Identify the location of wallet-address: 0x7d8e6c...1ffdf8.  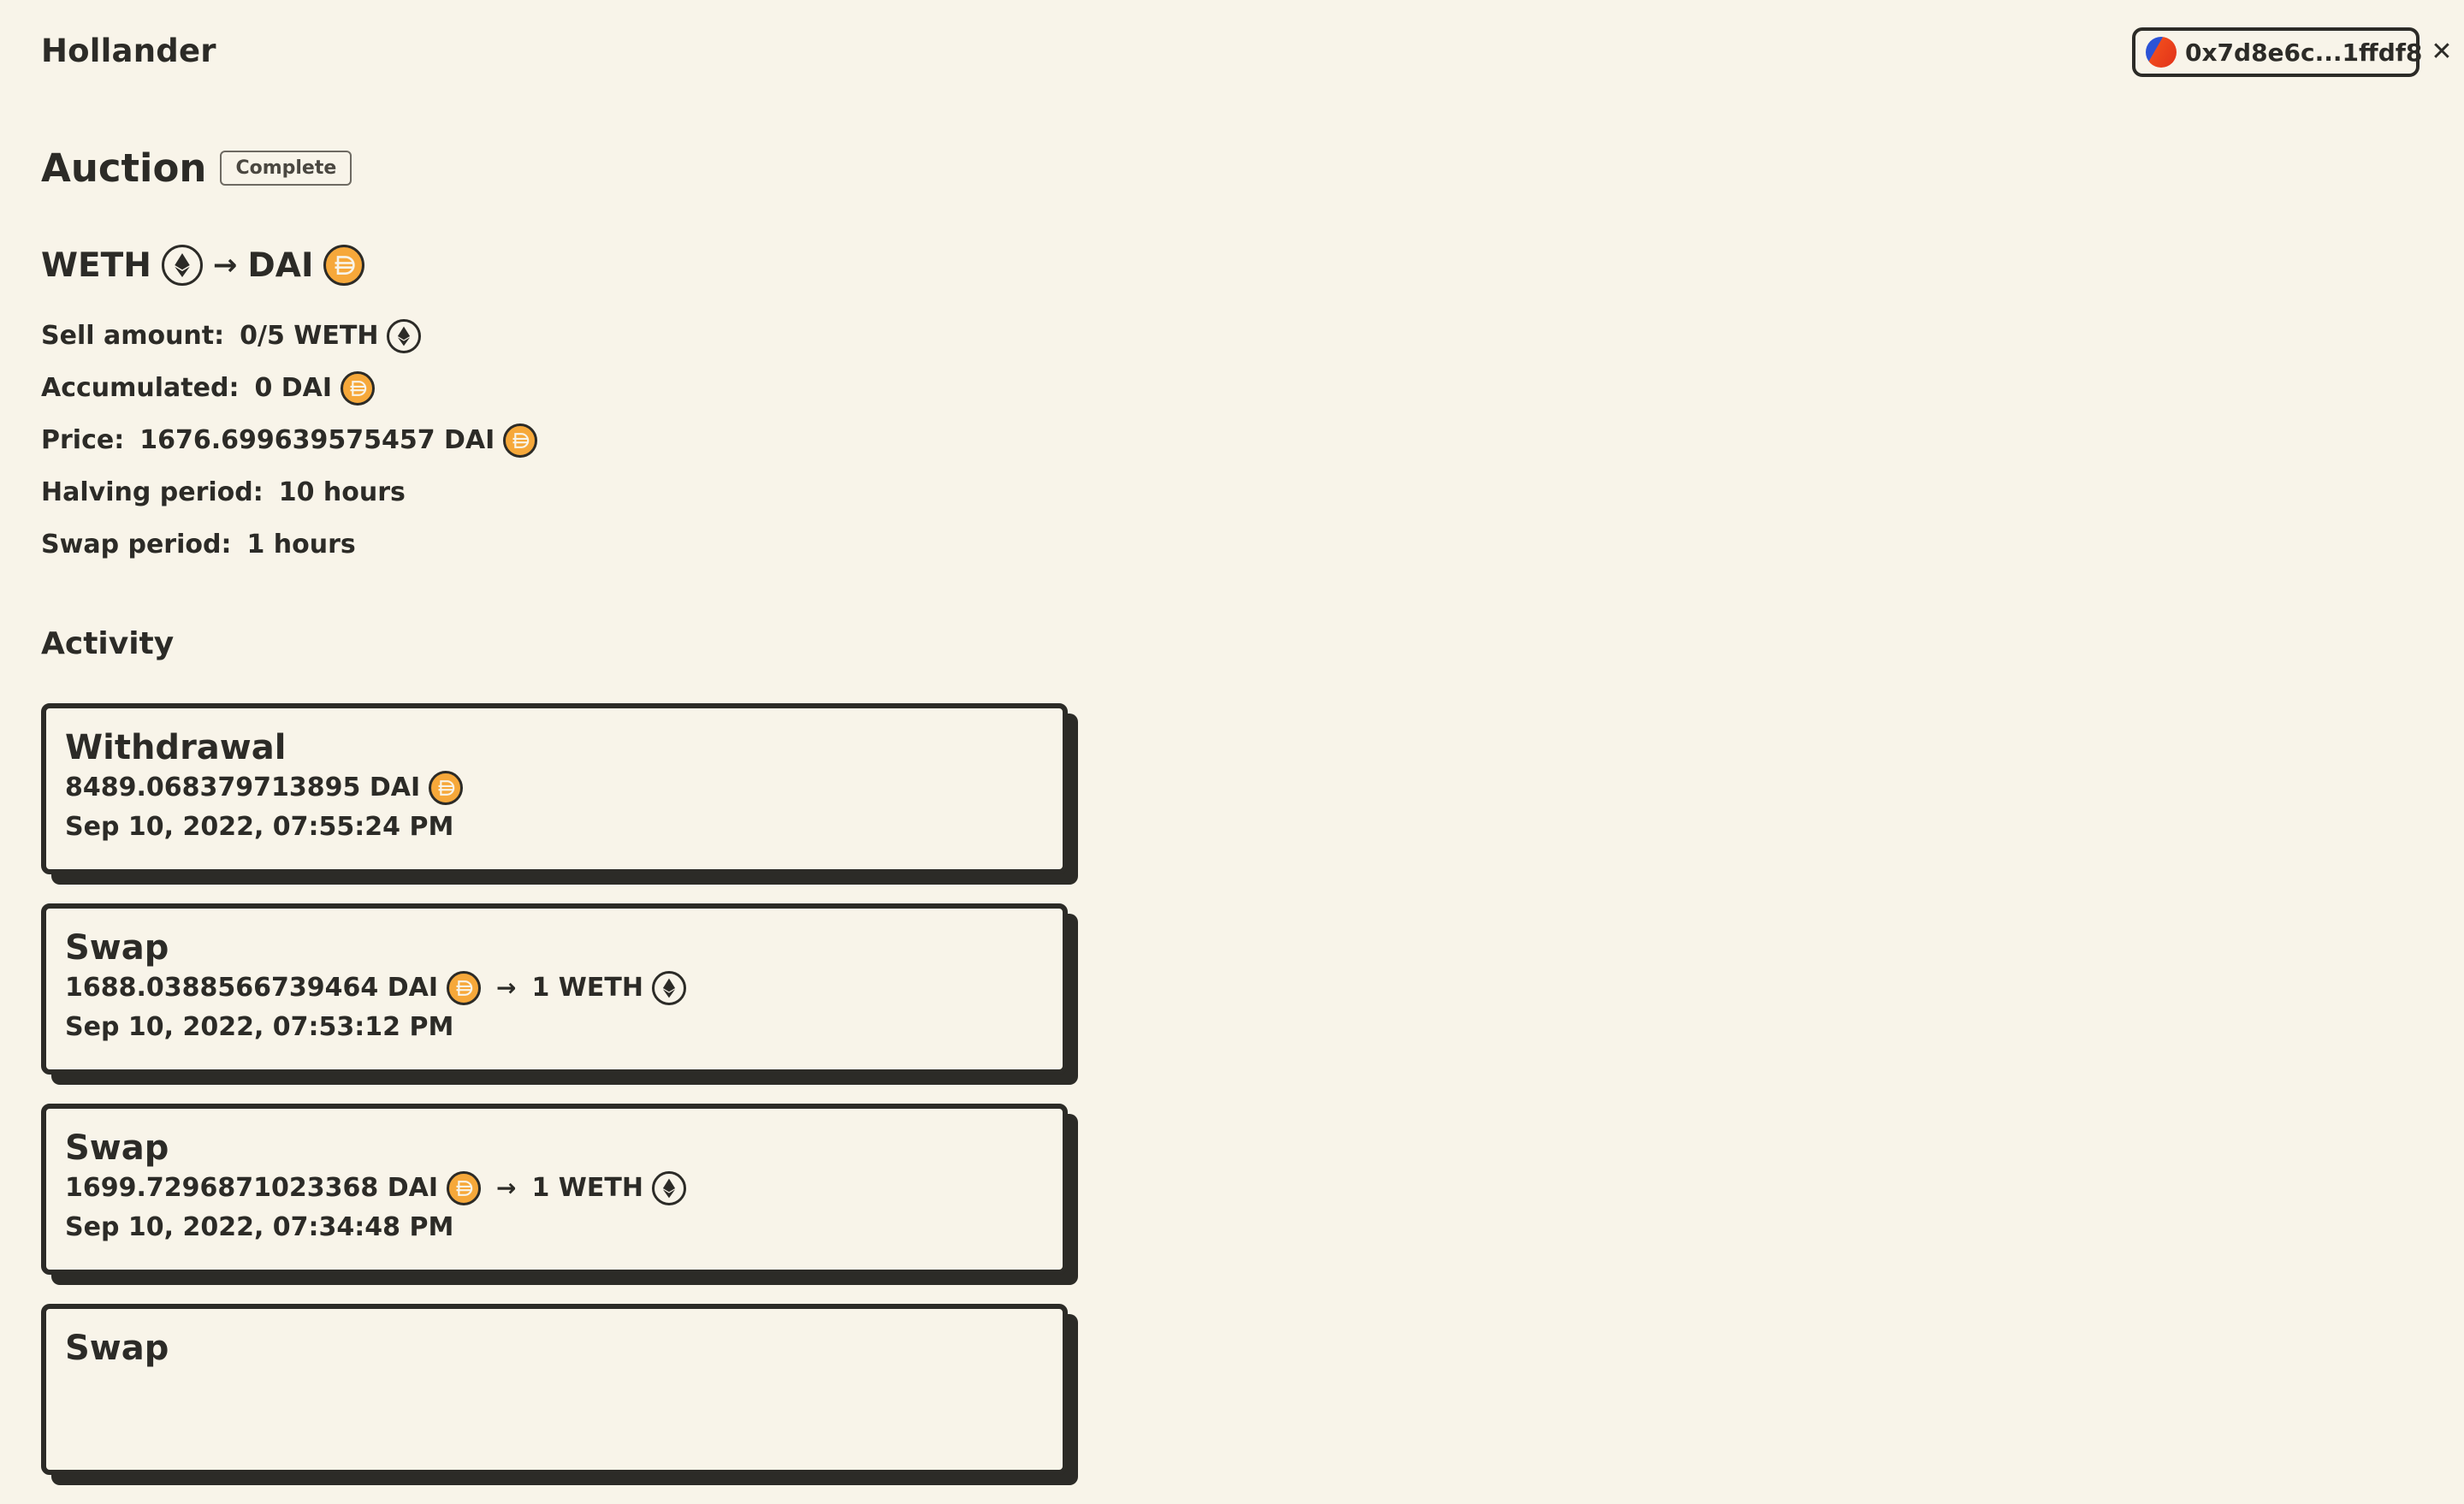
(2304, 52).